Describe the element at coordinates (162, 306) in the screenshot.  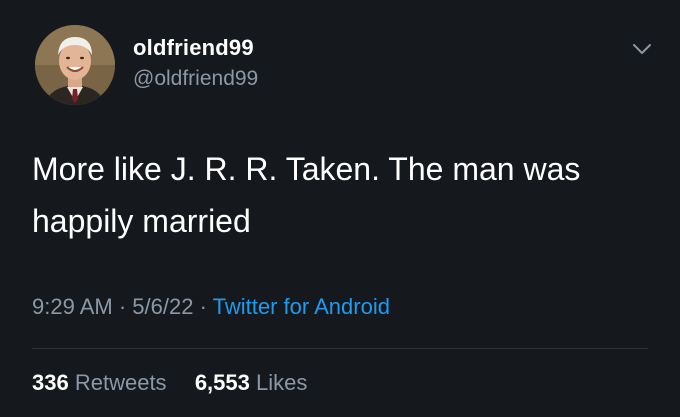
I see `tweet-date: 5/6/22` at that location.